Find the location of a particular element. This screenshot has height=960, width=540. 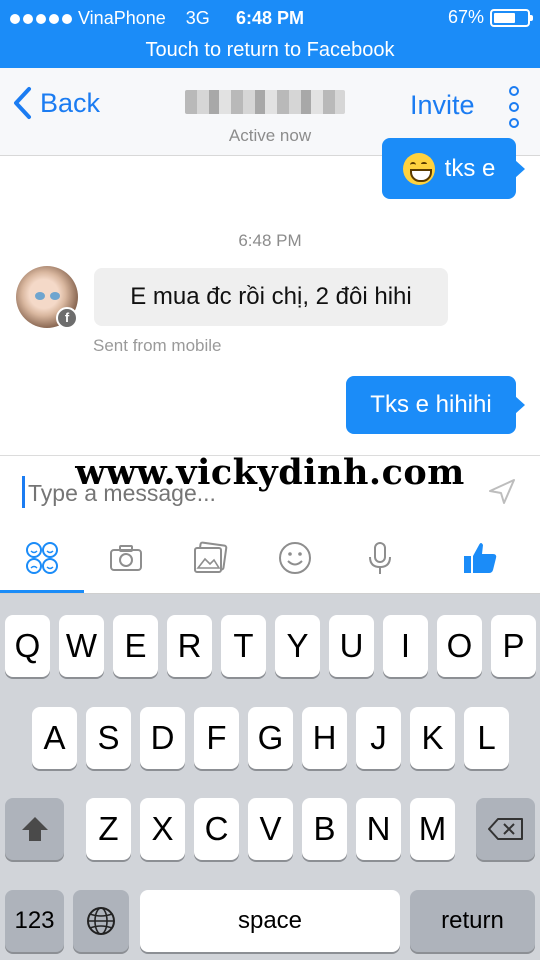

battery-group: 67% is located at coordinates (490, 17).